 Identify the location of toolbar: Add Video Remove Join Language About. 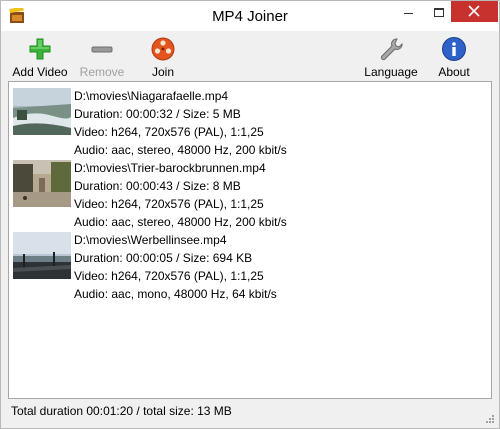
(250, 56).